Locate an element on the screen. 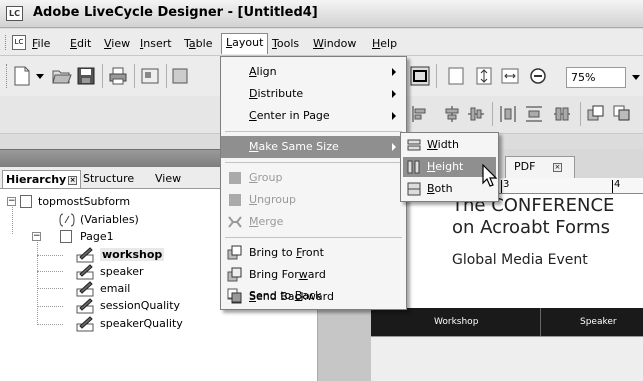  align-left-icon is located at coordinates (420, 114).